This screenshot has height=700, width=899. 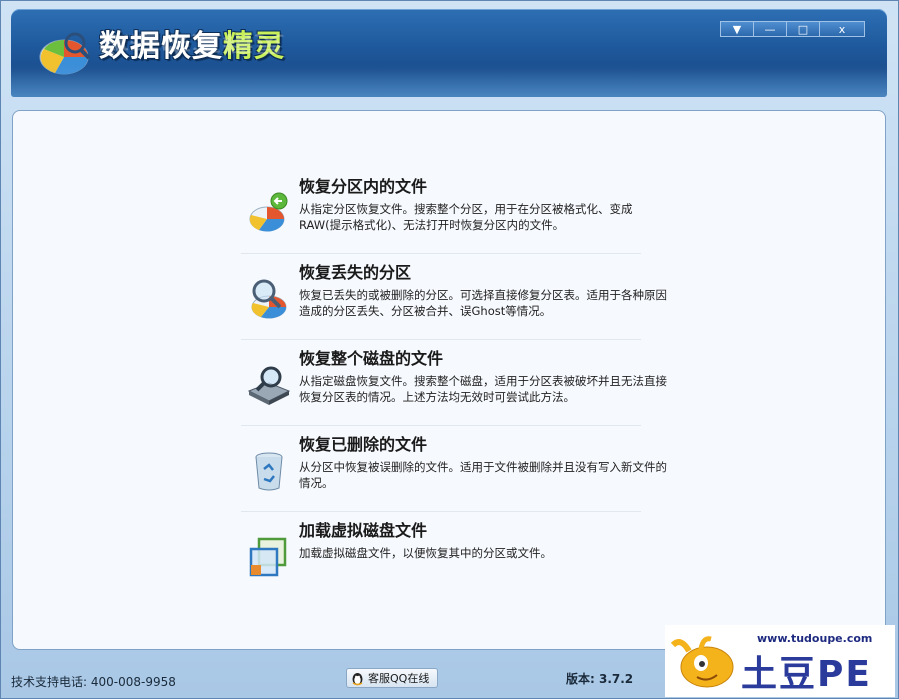 I want to click on recycle-bin-icon, so click(x=269, y=471).